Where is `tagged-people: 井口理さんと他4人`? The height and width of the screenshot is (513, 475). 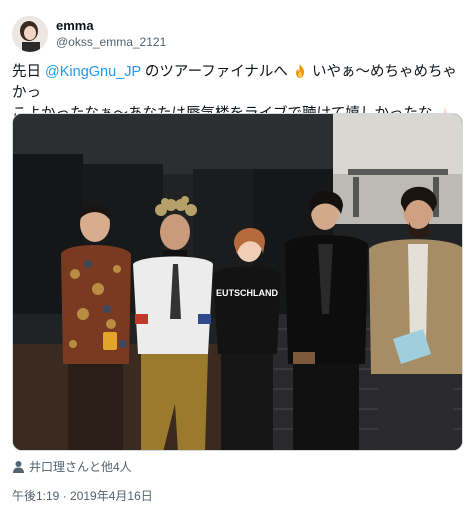
tagged-people: 井口理さんと他4人 is located at coordinates (72, 466).